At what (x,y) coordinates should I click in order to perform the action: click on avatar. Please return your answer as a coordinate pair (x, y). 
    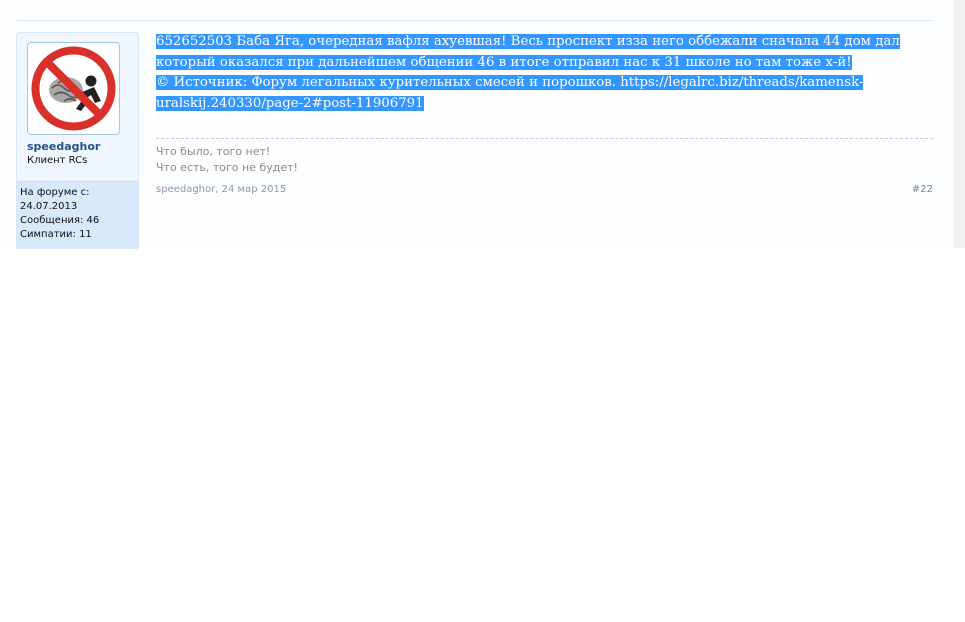
    Looking at the image, I should click on (73, 88).